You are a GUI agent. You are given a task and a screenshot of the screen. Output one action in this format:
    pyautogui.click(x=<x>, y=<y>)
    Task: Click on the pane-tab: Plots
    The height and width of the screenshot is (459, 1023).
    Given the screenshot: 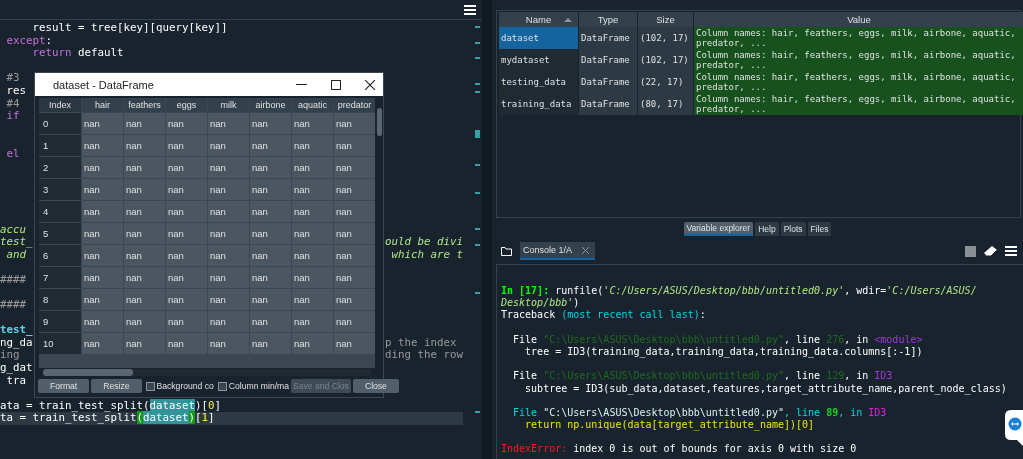 What is the action you would take?
    pyautogui.click(x=793, y=229)
    